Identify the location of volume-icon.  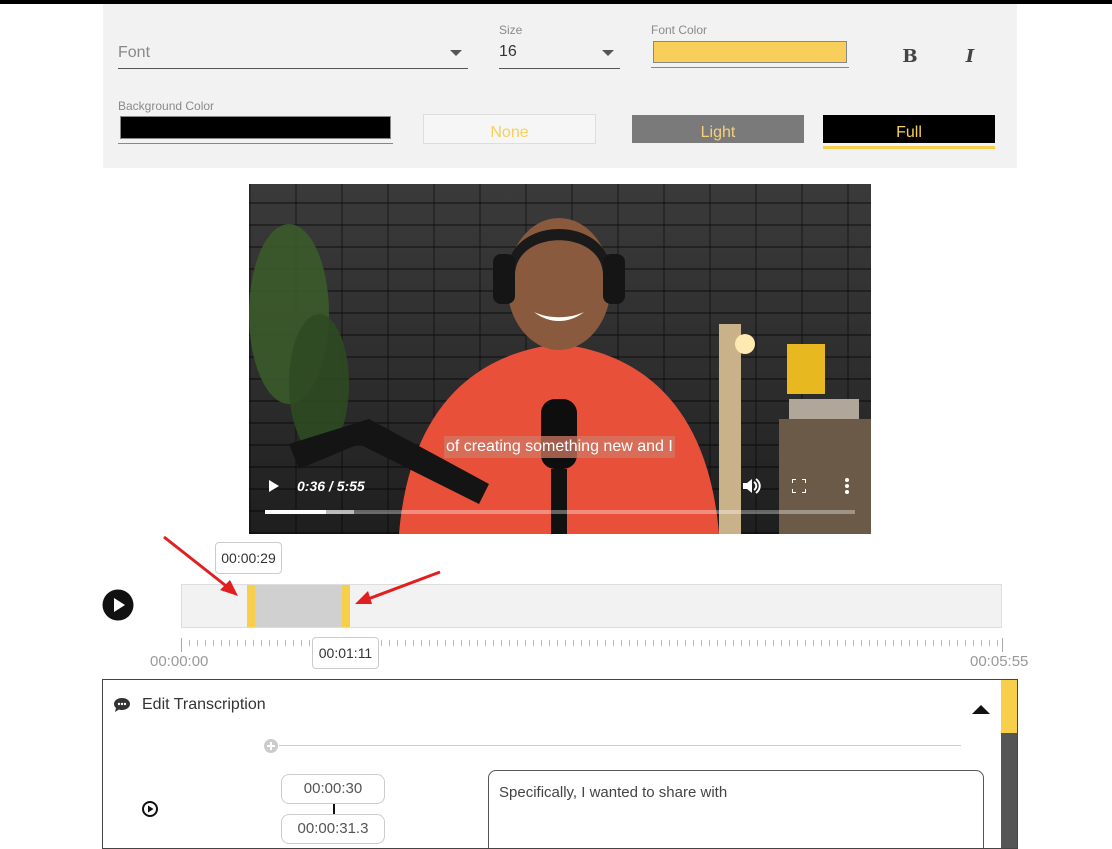
(751, 486).